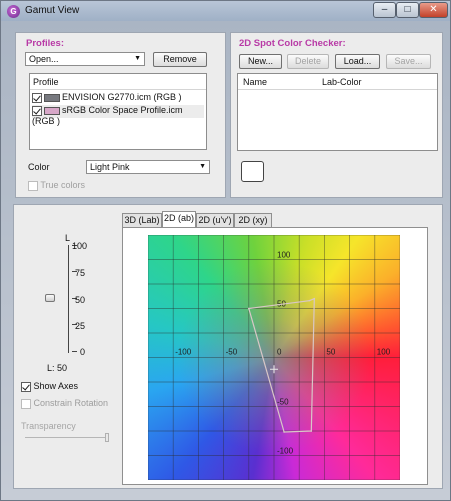 The width and height of the screenshot is (451, 501). Describe the element at coordinates (433, 10) in the screenshot. I see `close-button: ✕` at that location.